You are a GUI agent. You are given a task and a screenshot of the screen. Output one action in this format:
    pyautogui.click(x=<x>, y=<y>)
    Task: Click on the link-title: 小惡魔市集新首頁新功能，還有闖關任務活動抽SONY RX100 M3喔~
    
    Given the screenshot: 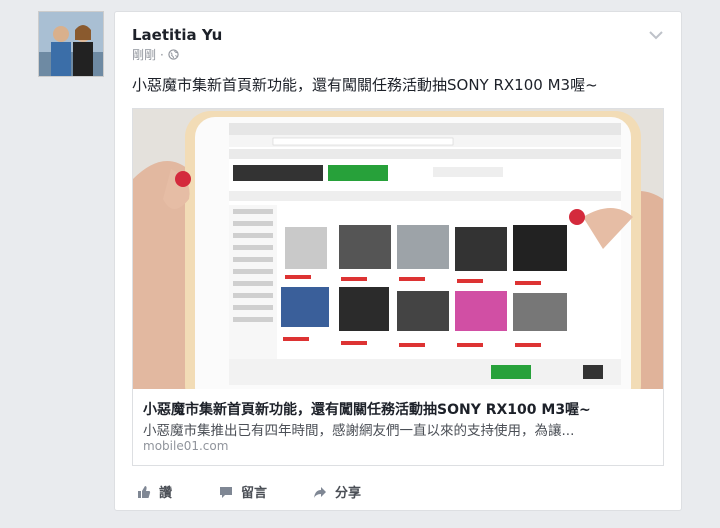 What is the action you would take?
    pyautogui.click(x=367, y=409)
    